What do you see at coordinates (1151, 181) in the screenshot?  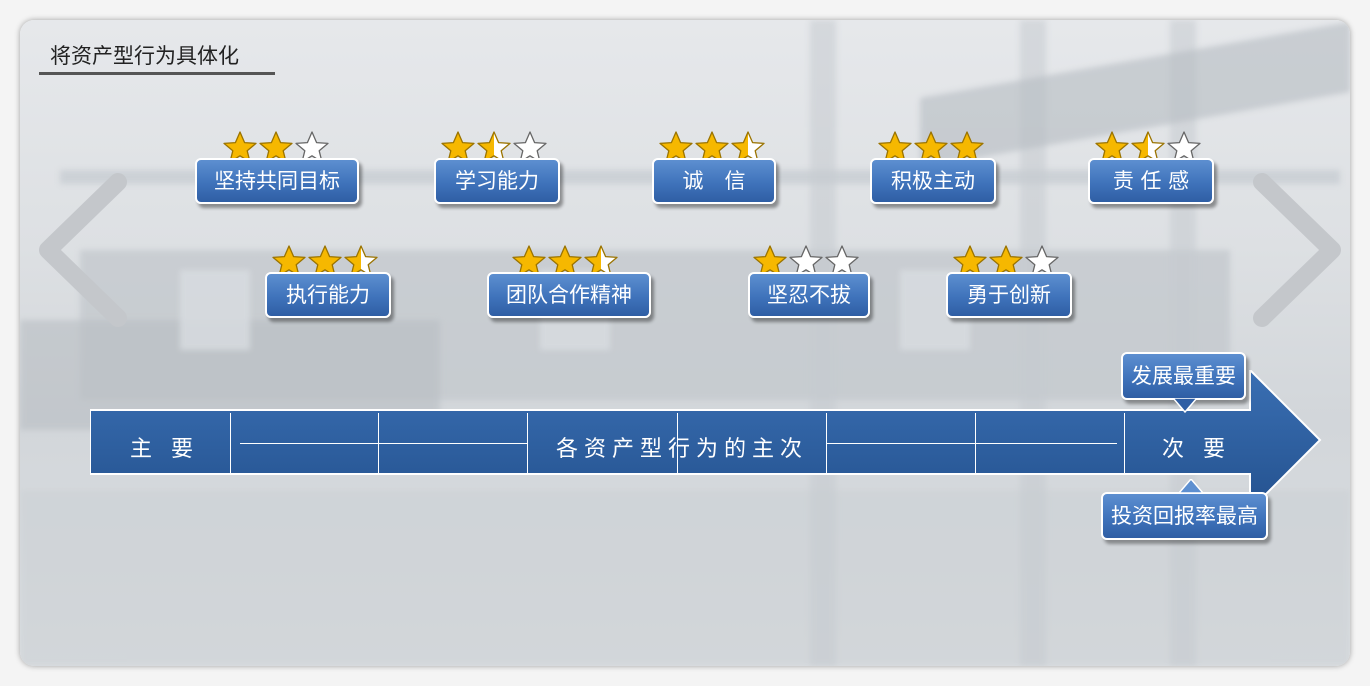 I see `behavior-label: 责 任 感` at bounding box center [1151, 181].